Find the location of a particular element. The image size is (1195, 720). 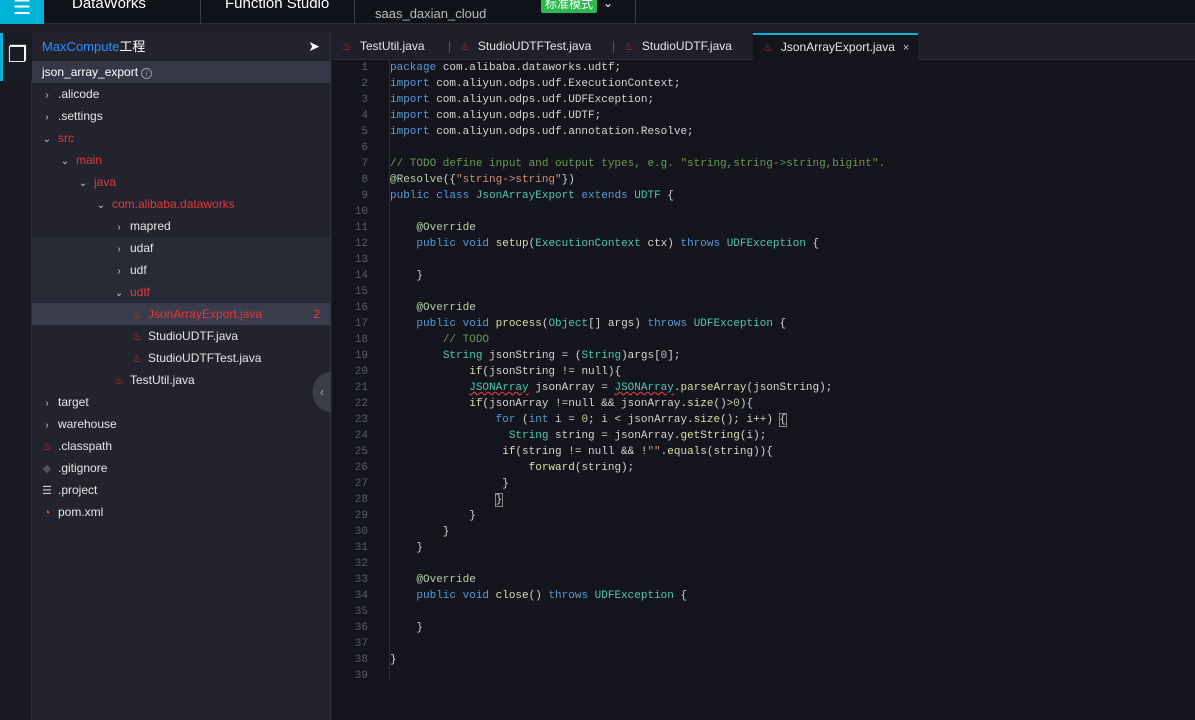

code-line: 4 import com.aliyun.odps.udf.UDTF; is located at coordinates (763, 116).